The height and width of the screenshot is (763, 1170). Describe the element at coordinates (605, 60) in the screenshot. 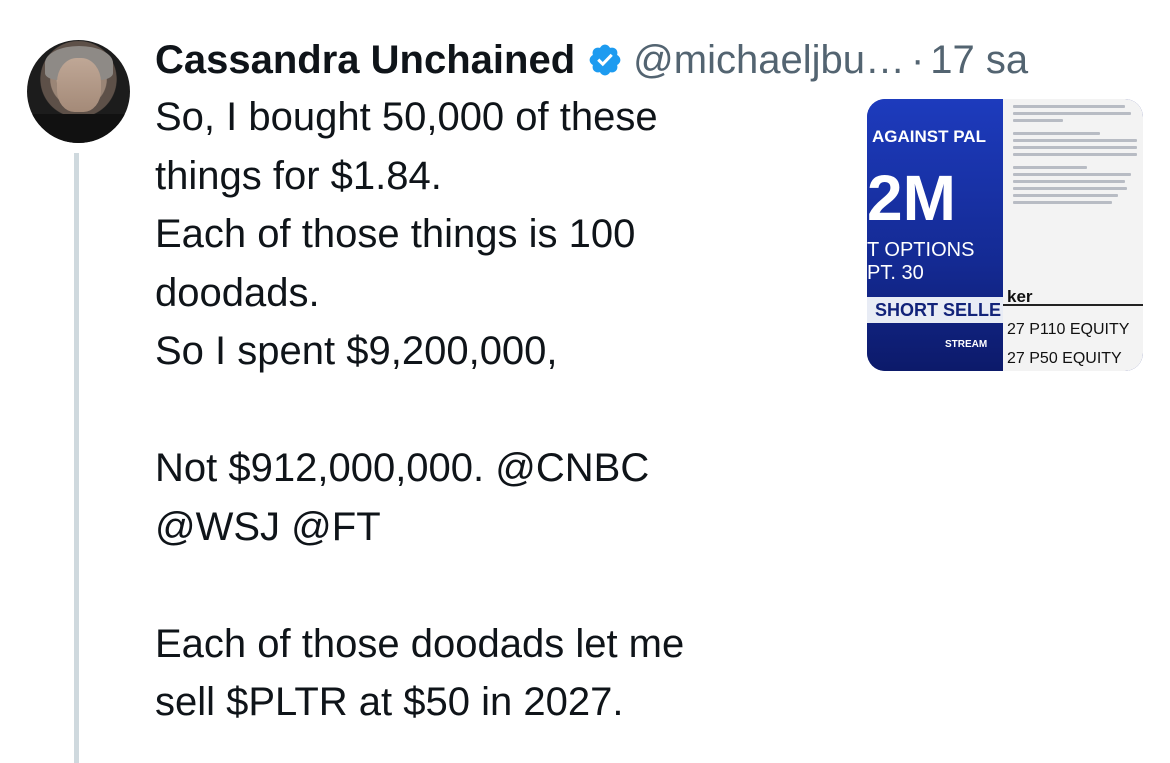

I see `verified-badge-icon` at that location.